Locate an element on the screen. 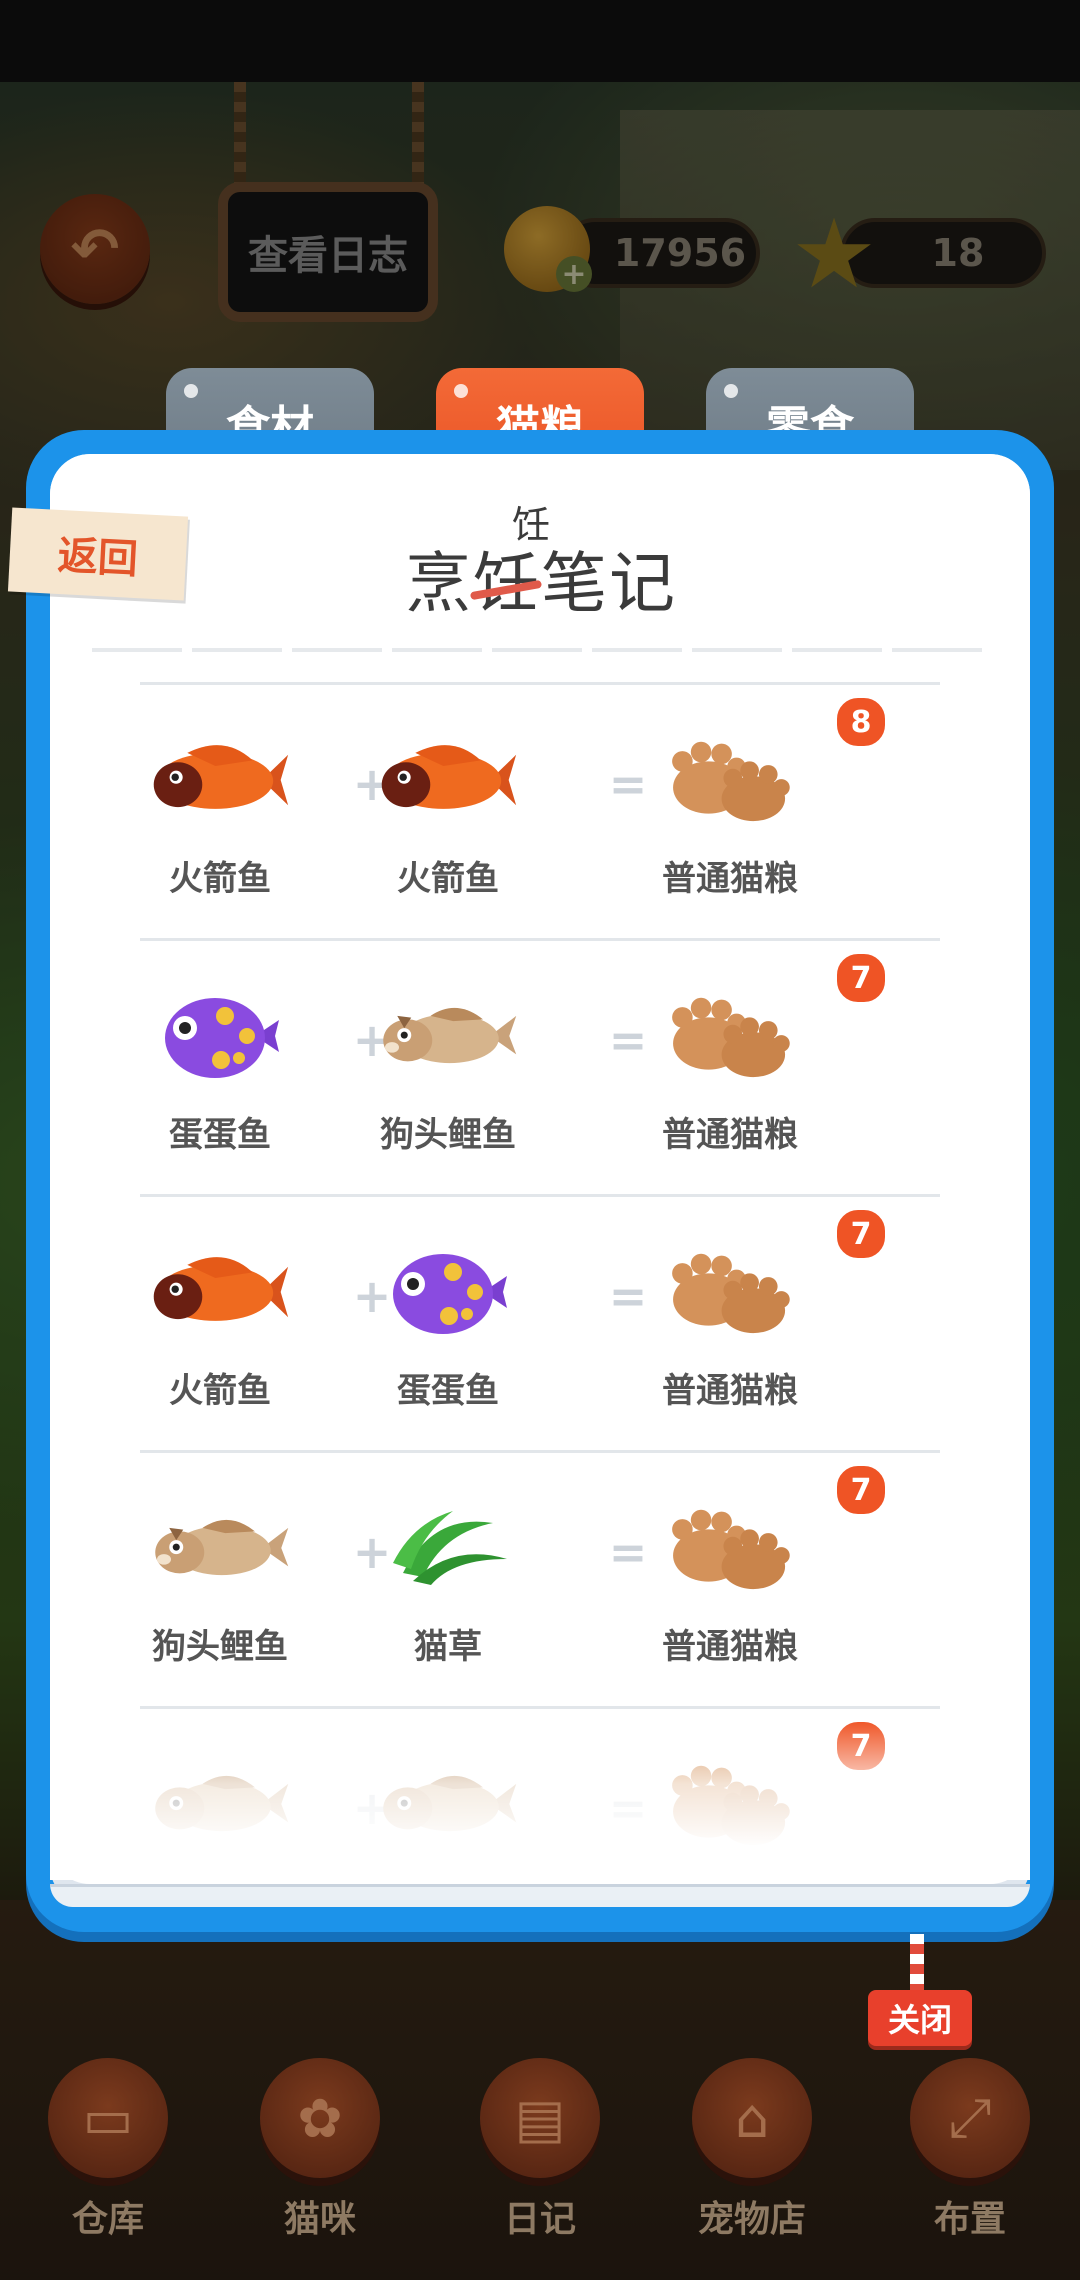 This screenshot has width=1080, height=2280. return-label: 返回 is located at coordinates (97, 558).